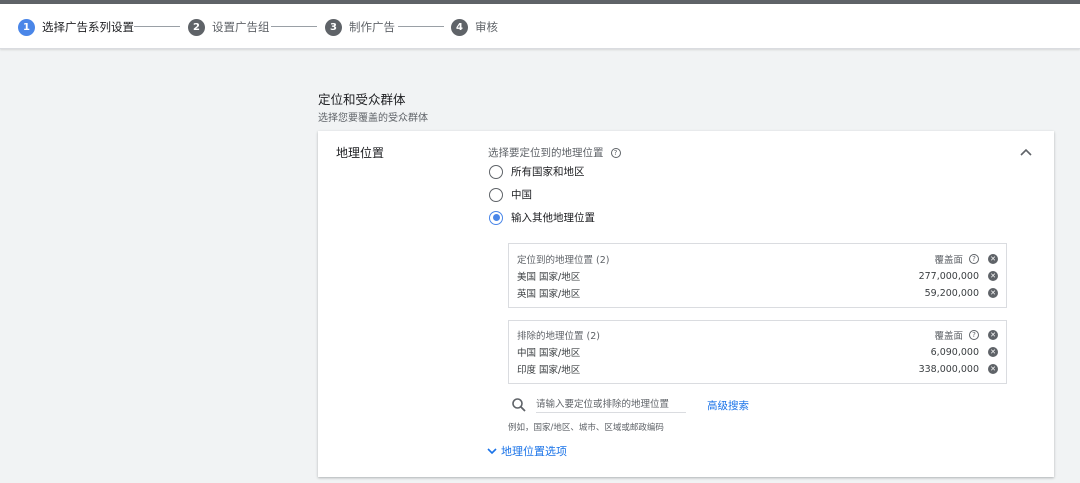  What do you see at coordinates (521, 195) in the screenshot?
I see `radio-label: 中国` at bounding box center [521, 195].